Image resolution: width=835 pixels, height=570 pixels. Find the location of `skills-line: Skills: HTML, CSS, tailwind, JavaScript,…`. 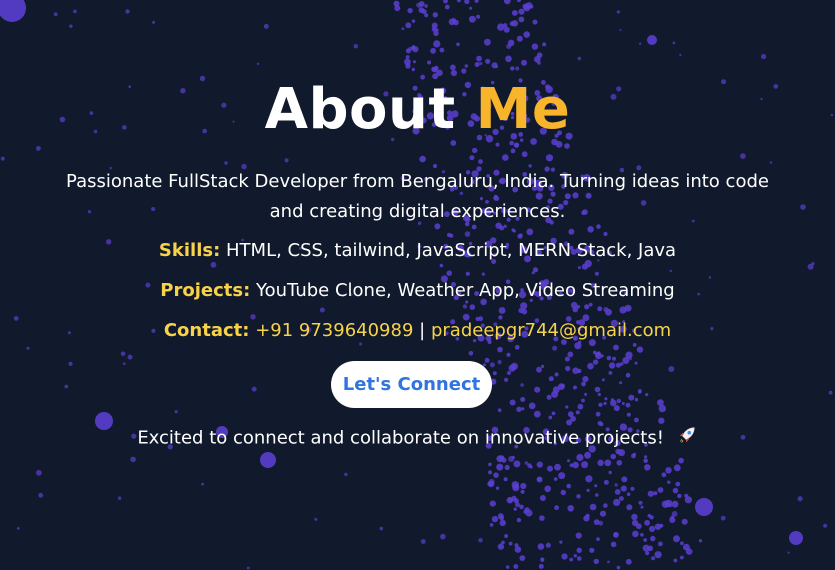

skills-line: Skills: HTML, CSS, tailwind, JavaScript,… is located at coordinates (417, 251).